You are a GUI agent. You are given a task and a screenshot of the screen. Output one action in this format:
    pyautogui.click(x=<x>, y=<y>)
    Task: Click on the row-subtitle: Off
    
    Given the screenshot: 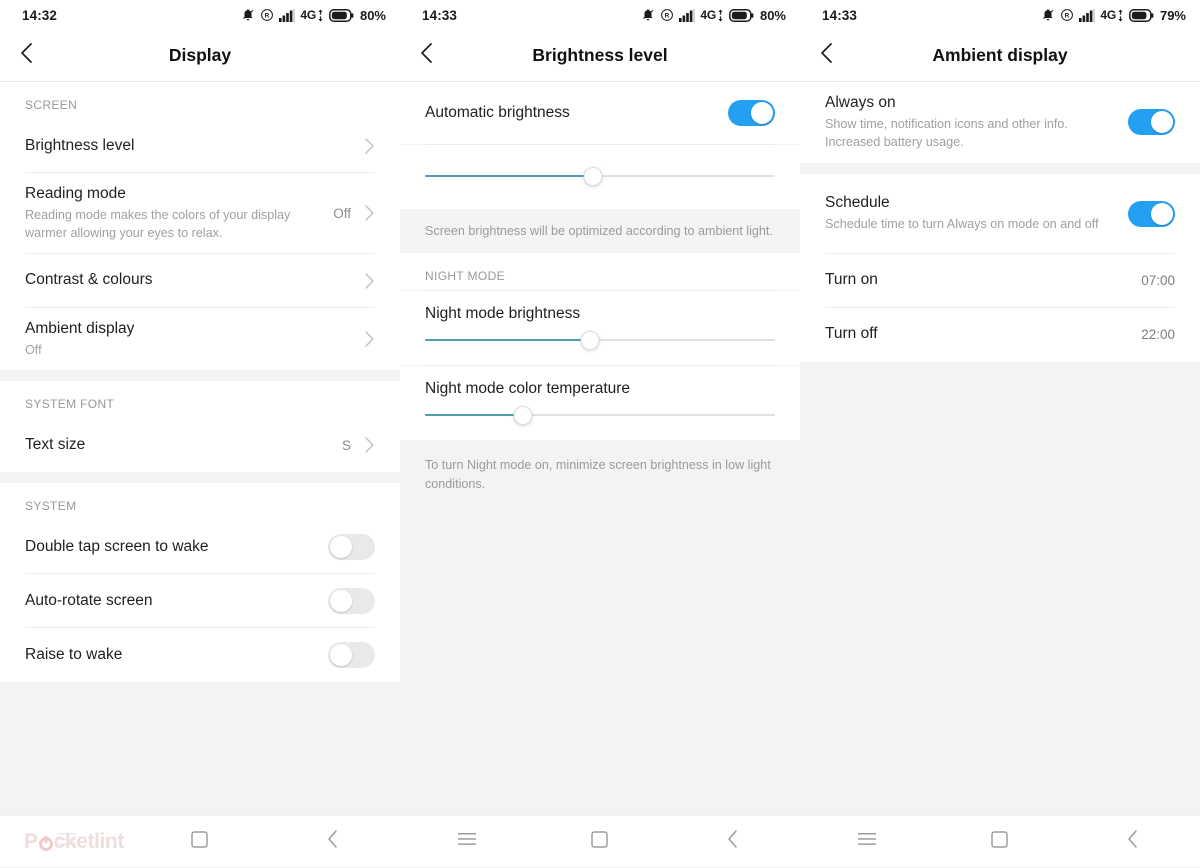 What is the action you would take?
    pyautogui.click(x=33, y=349)
    